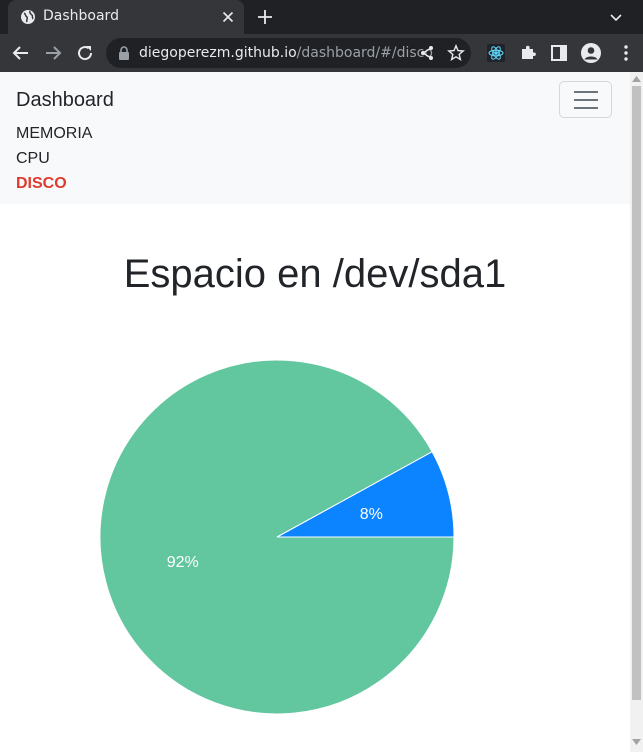  What do you see at coordinates (183, 562) in the screenshot?
I see `pie-slice-label-1: 92%` at bounding box center [183, 562].